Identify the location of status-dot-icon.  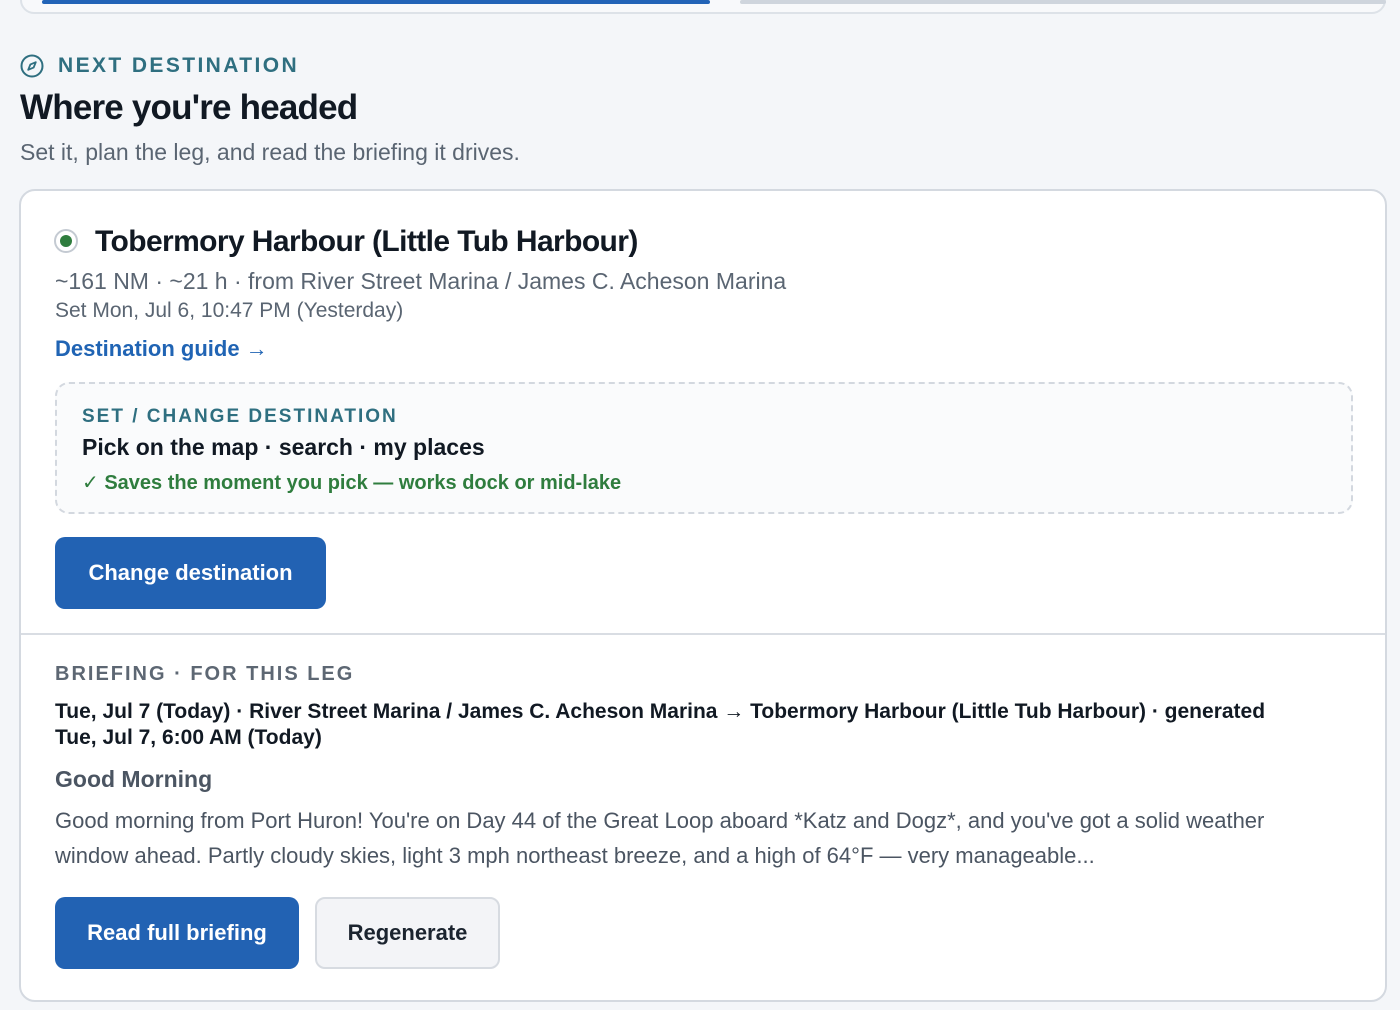
(66, 241).